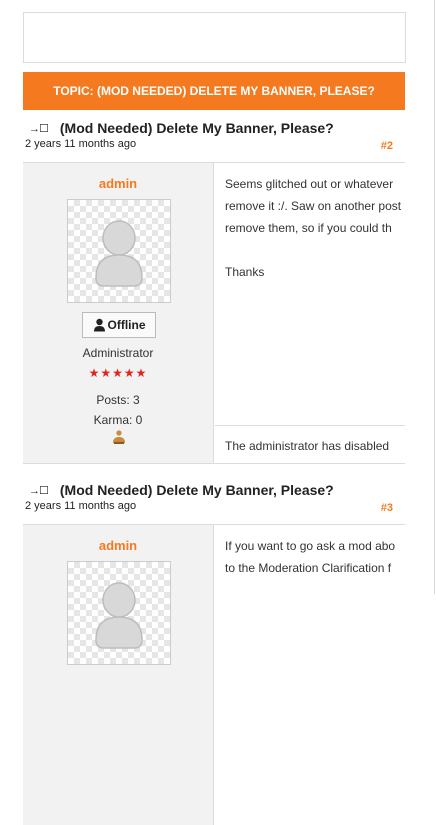  What do you see at coordinates (387, 508) in the screenshot?
I see `post-number-link: #3` at bounding box center [387, 508].